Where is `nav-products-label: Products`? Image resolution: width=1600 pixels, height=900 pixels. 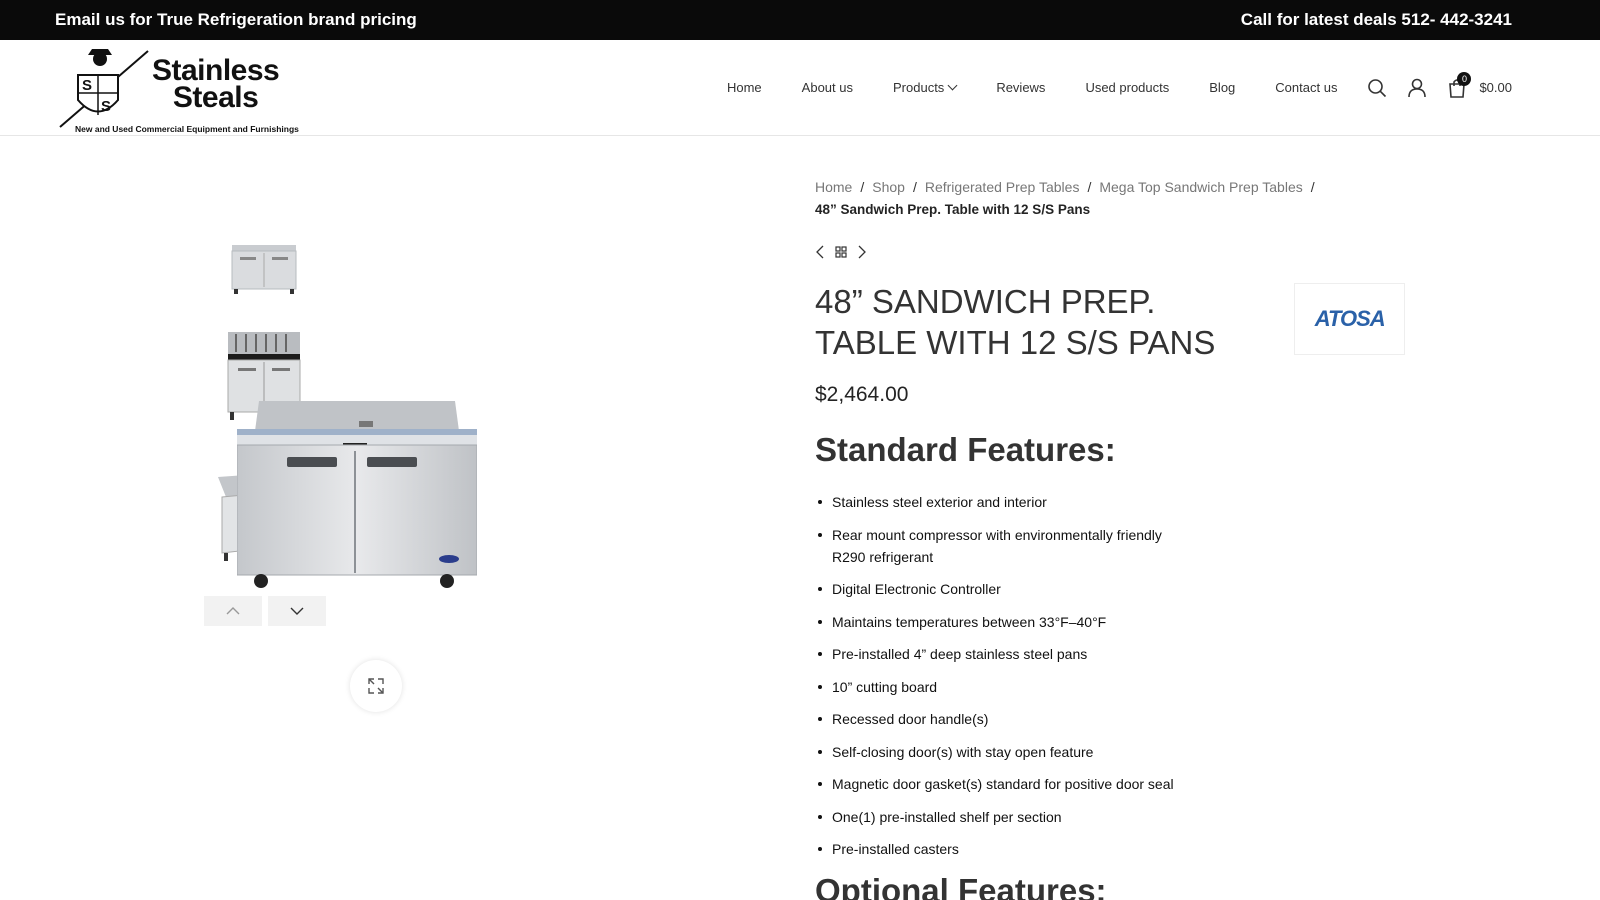
nav-products-label: Products is located at coordinates (919, 87).